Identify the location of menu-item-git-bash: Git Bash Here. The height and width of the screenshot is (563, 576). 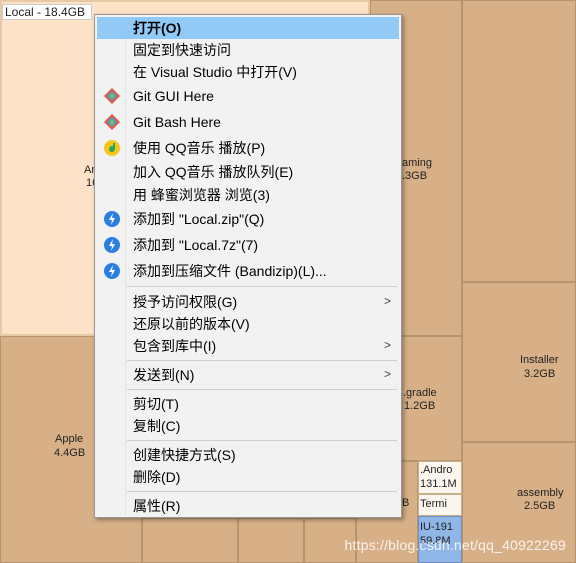
(248, 122).